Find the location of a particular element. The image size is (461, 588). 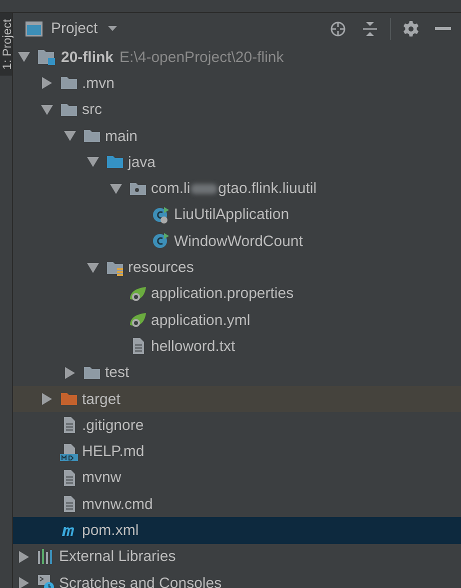

tree-item-label: application.properties is located at coordinates (222, 293).